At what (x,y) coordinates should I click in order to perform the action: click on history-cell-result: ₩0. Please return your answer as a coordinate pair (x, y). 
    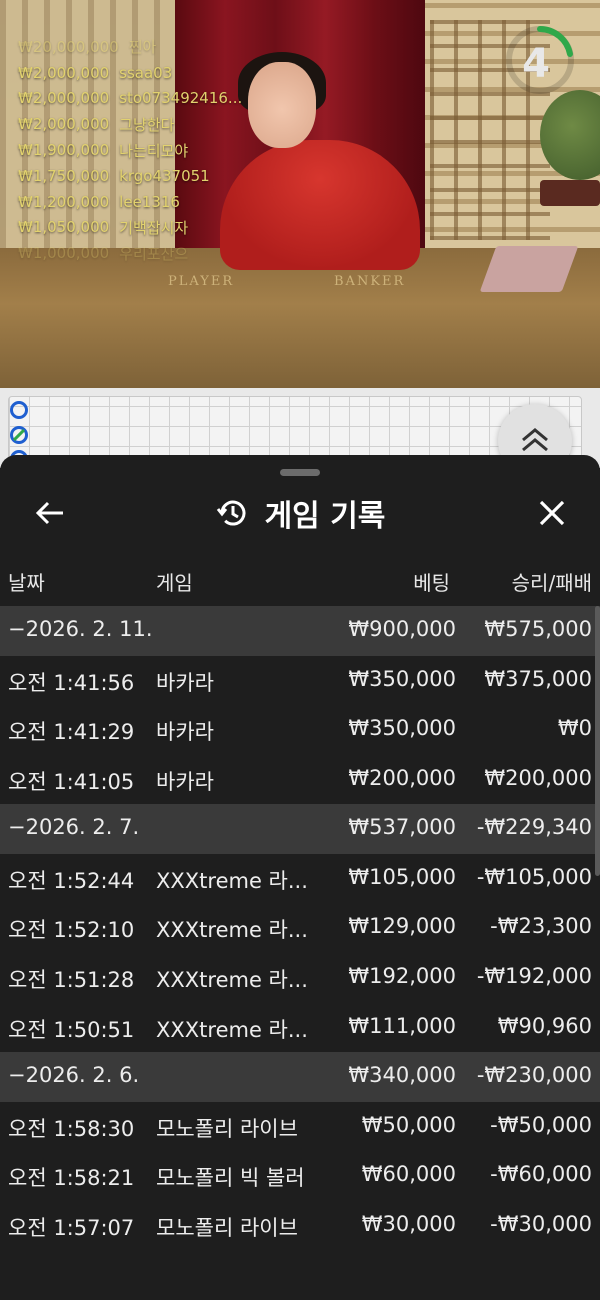
    Looking at the image, I should click on (574, 728).